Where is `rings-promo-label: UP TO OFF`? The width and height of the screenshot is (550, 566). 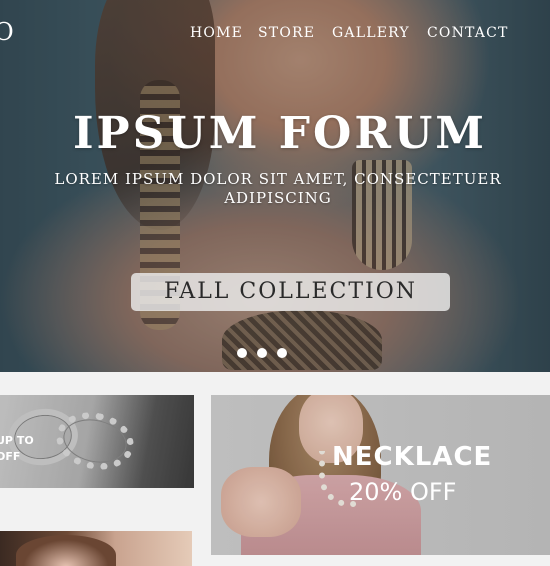 rings-promo-label: UP TO OFF is located at coordinates (17, 449).